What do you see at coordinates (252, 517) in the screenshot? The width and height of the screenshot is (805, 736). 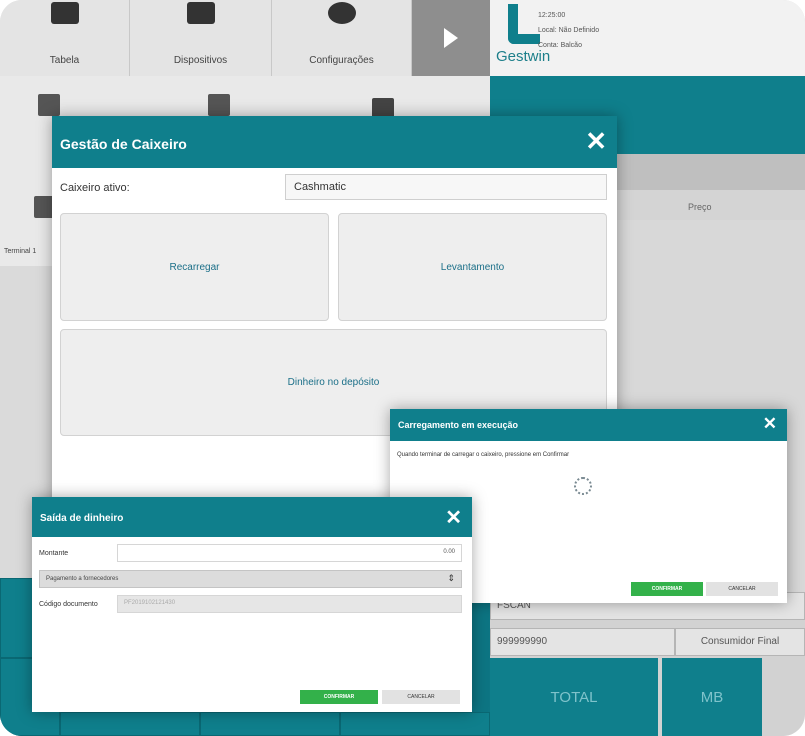 I see `dialog-header: Saída de dinheiro ✕` at bounding box center [252, 517].